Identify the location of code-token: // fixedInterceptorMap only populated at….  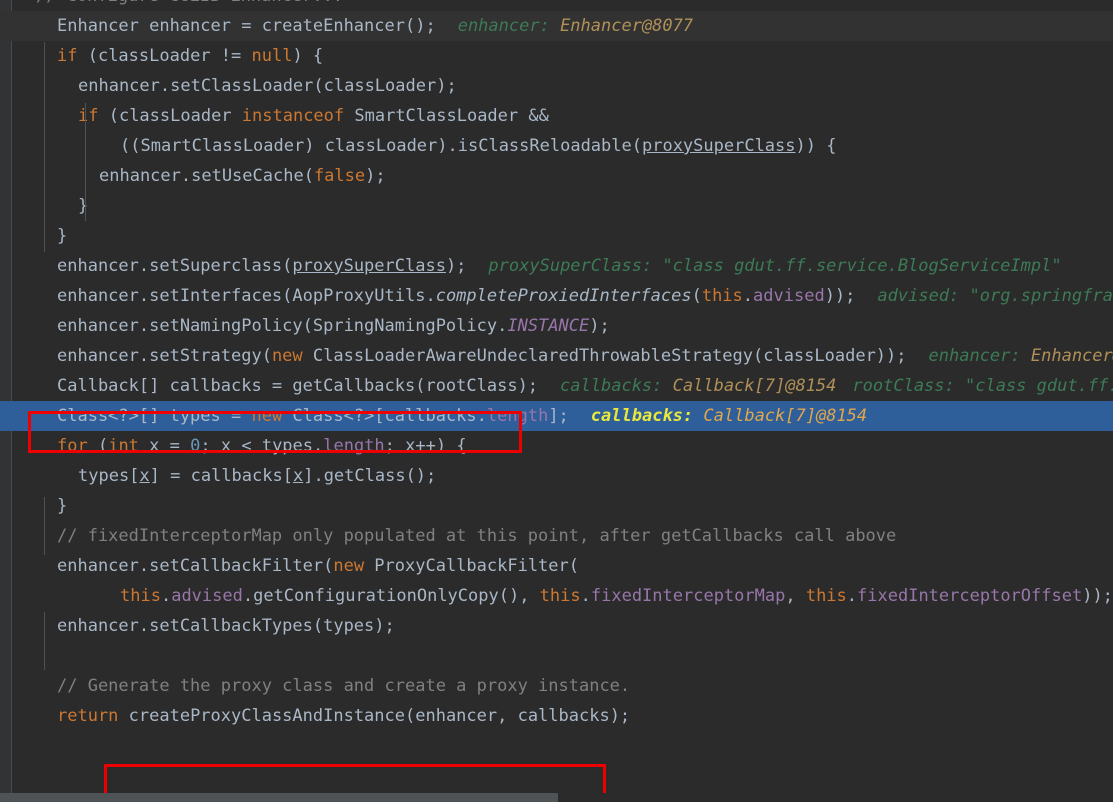
(477, 536).